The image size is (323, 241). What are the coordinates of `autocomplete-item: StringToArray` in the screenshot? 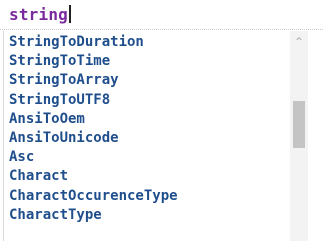 It's located at (146, 80).